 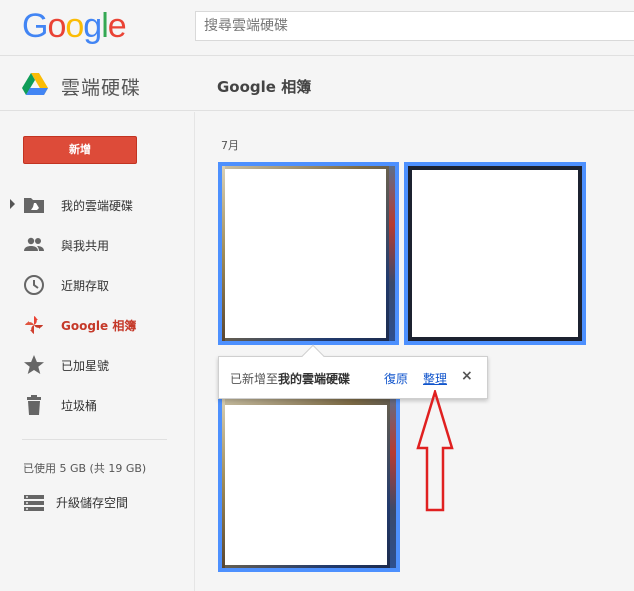 What do you see at coordinates (34, 285) in the screenshot?
I see `clock-icon` at bounding box center [34, 285].